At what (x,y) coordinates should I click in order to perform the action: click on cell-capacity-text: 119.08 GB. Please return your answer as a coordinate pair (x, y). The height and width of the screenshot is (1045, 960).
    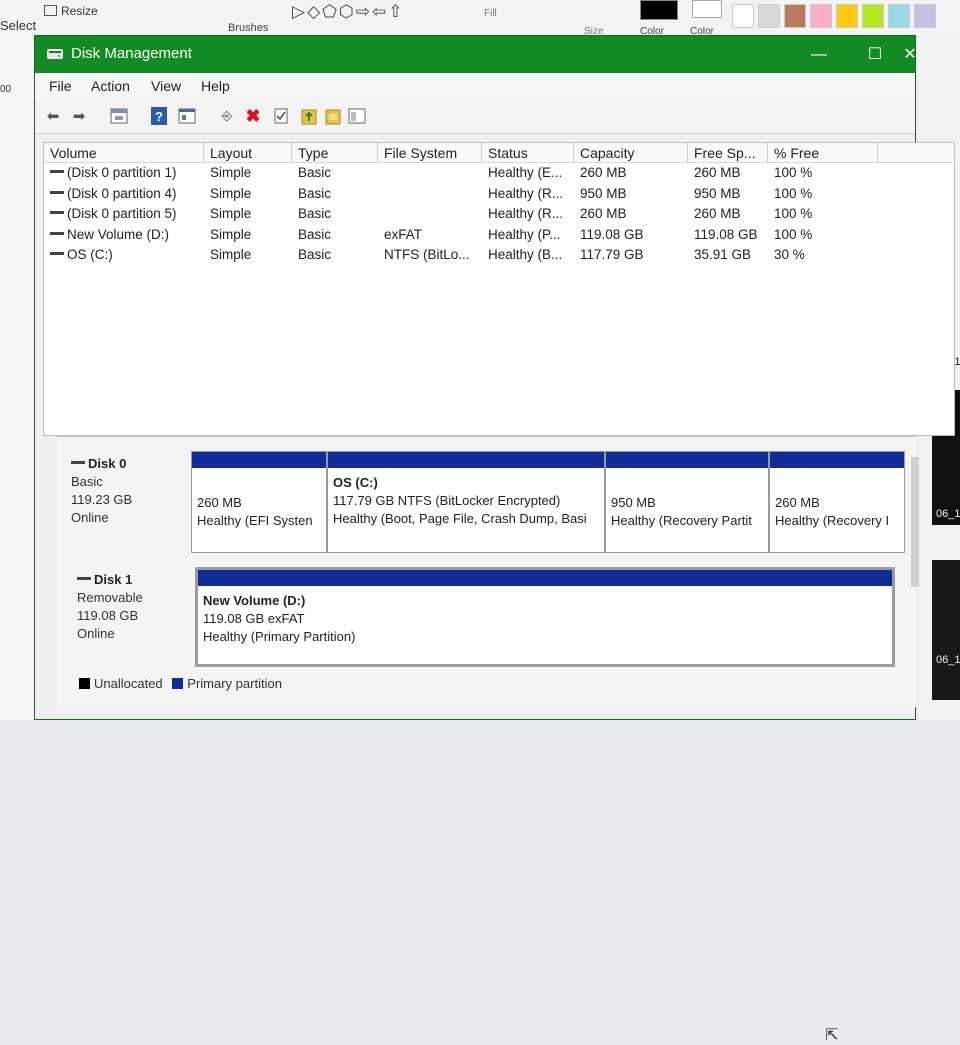
    Looking at the image, I should click on (612, 234).